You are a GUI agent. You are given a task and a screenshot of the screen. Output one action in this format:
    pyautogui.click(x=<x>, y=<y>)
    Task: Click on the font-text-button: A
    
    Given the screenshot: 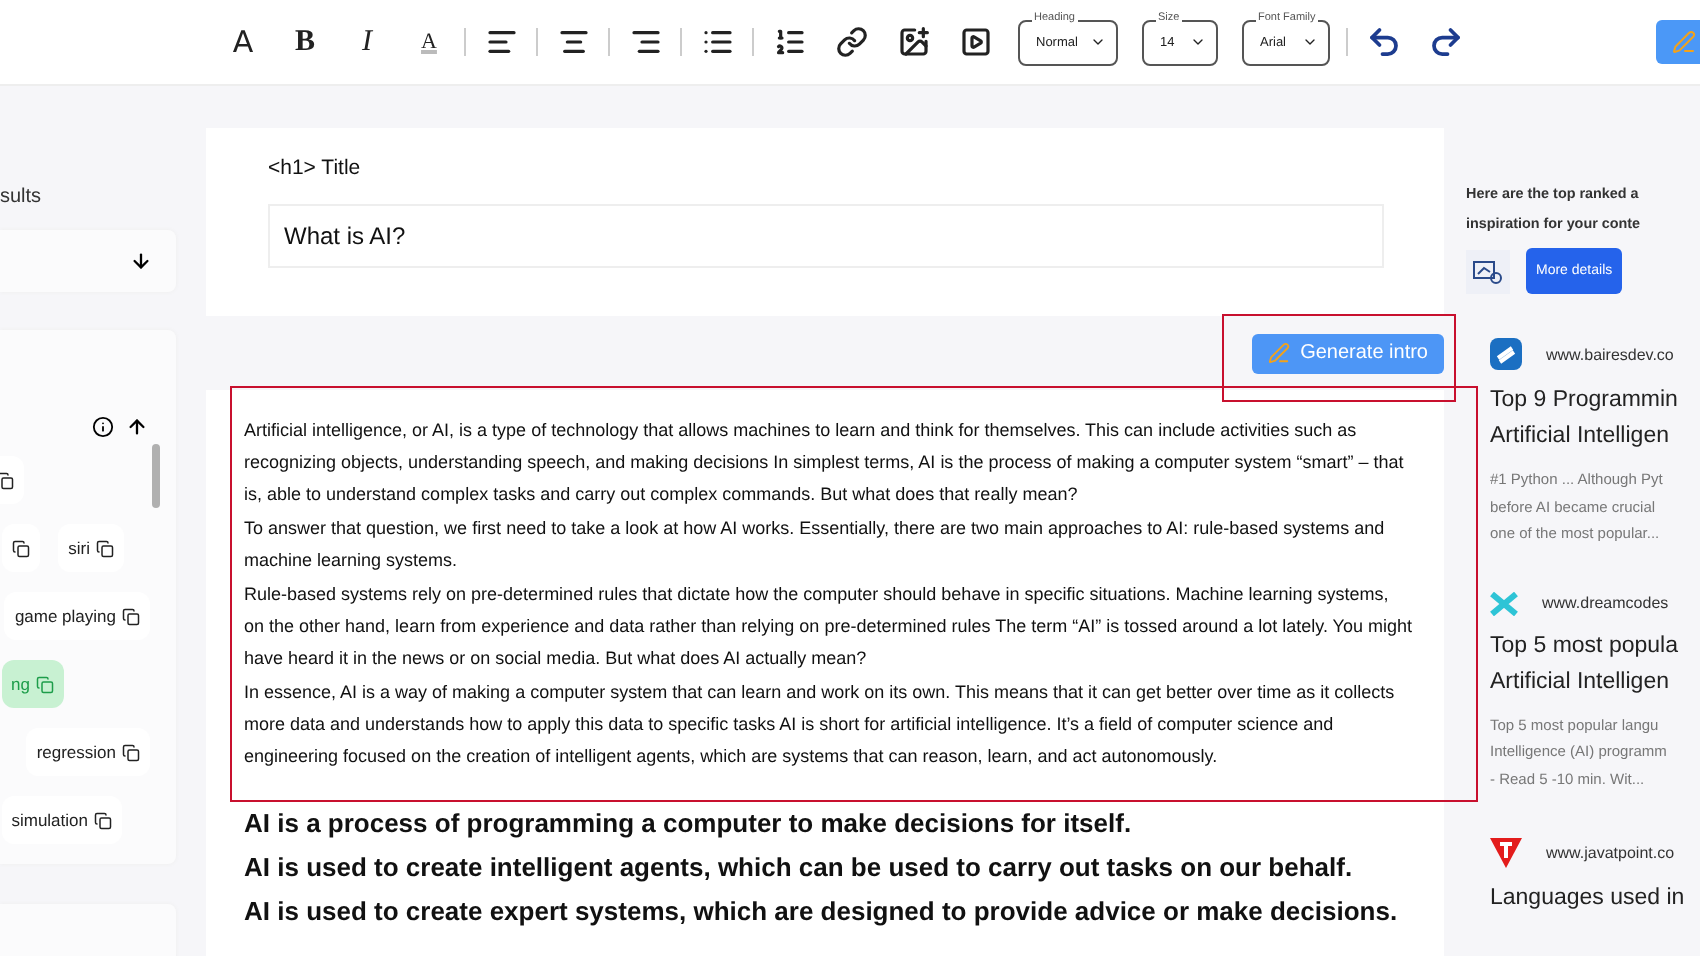 What is the action you would take?
    pyautogui.click(x=243, y=42)
    